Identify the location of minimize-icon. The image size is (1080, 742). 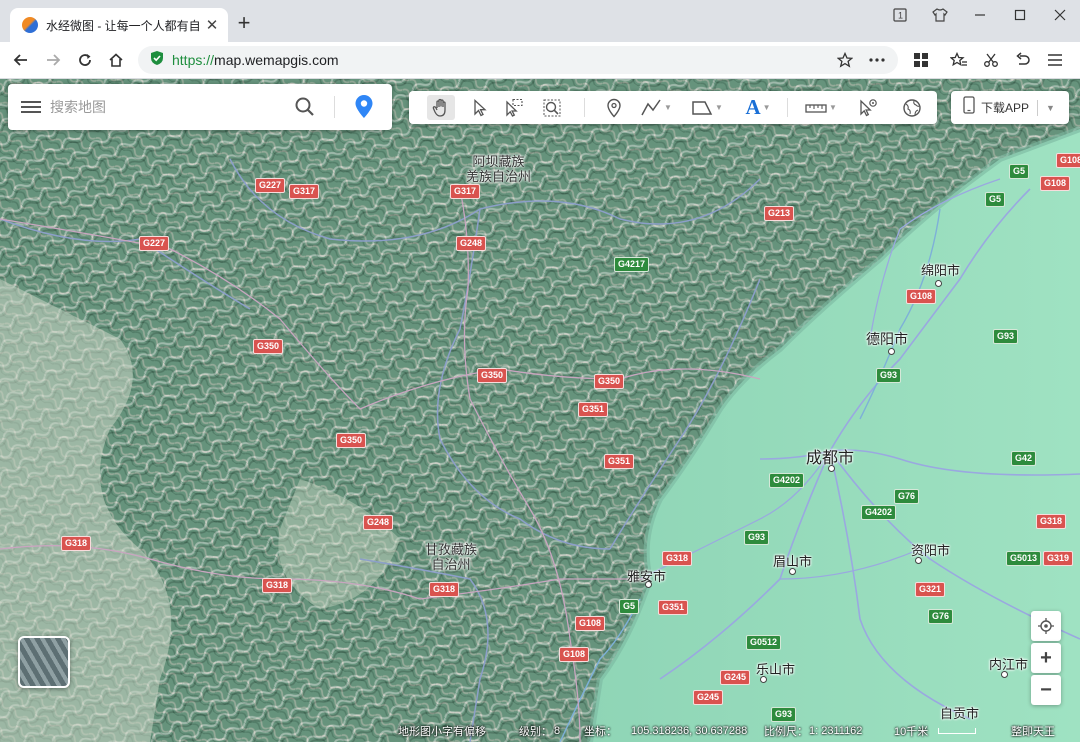
(980, 15).